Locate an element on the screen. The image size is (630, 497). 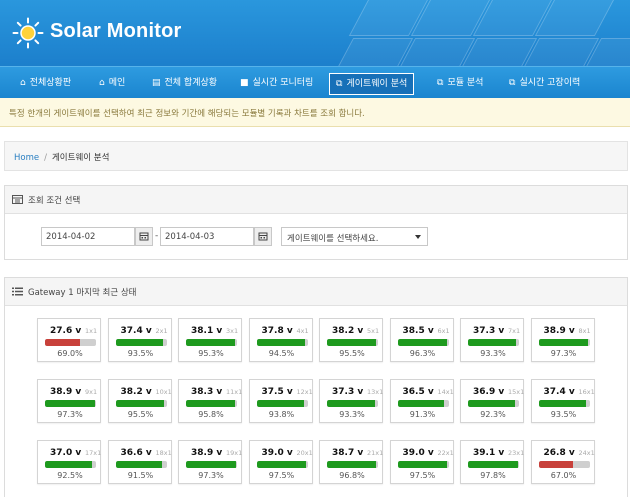
module-tile: 39.0 v 20x1 97.5% is located at coordinates (280, 462).